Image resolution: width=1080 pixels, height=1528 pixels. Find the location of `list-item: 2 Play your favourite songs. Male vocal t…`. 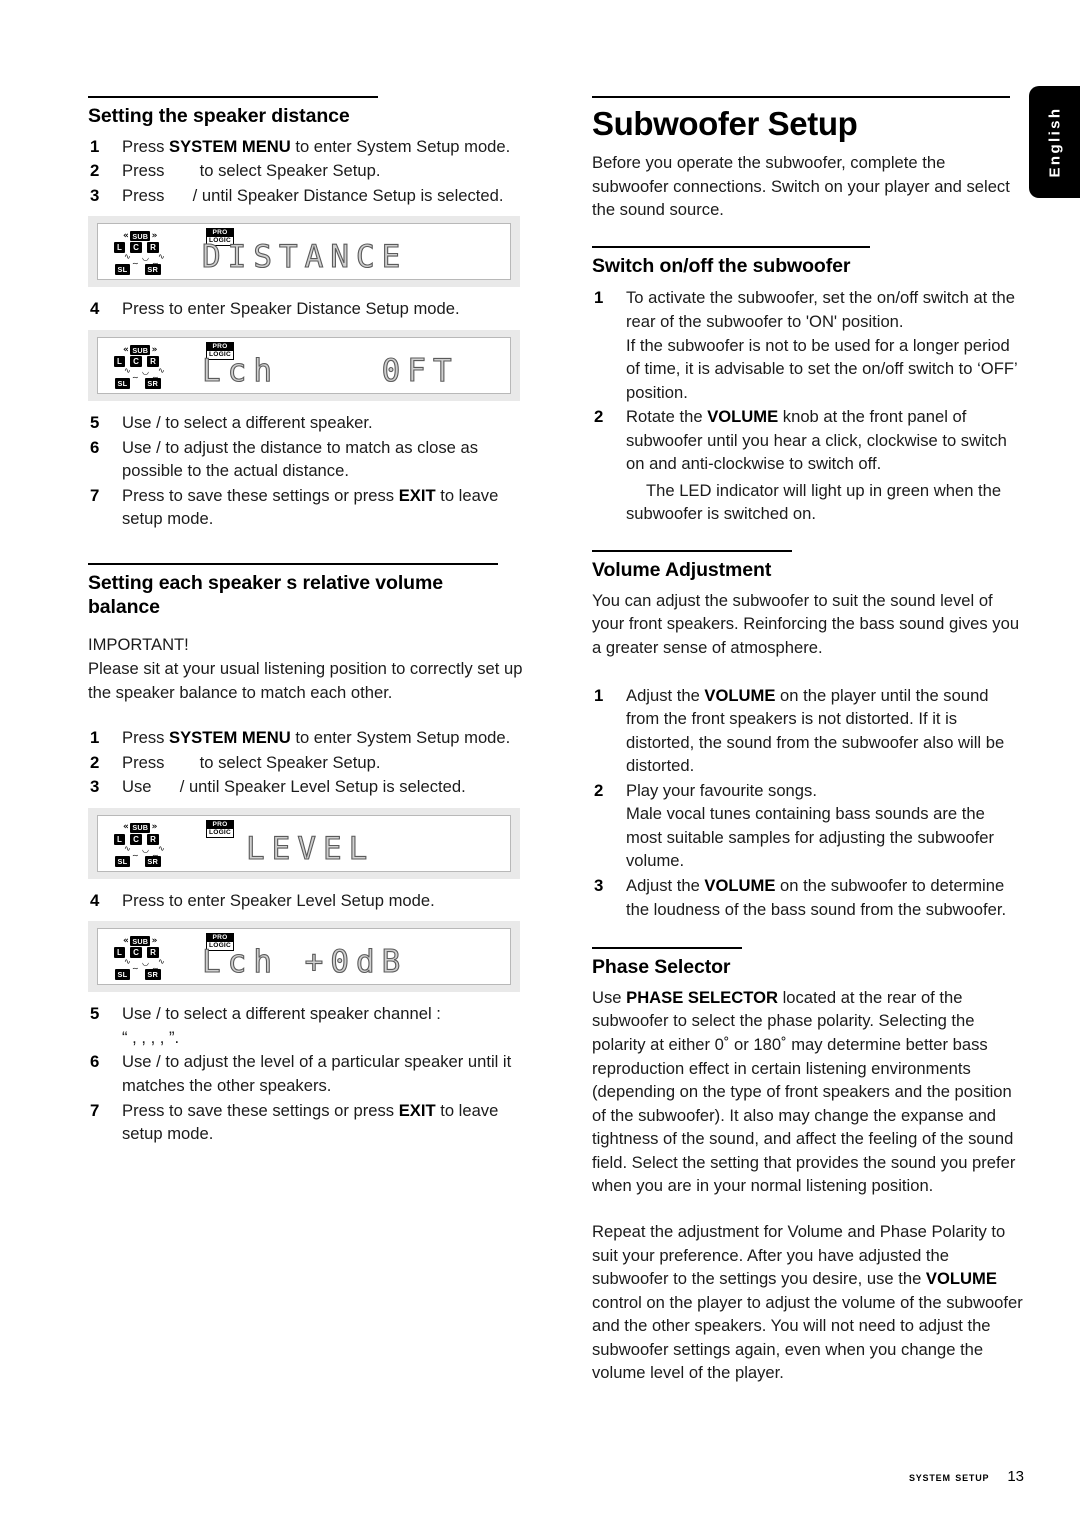

list-item: 2 Play your favourite songs. Male vocal t… is located at coordinates (808, 826).